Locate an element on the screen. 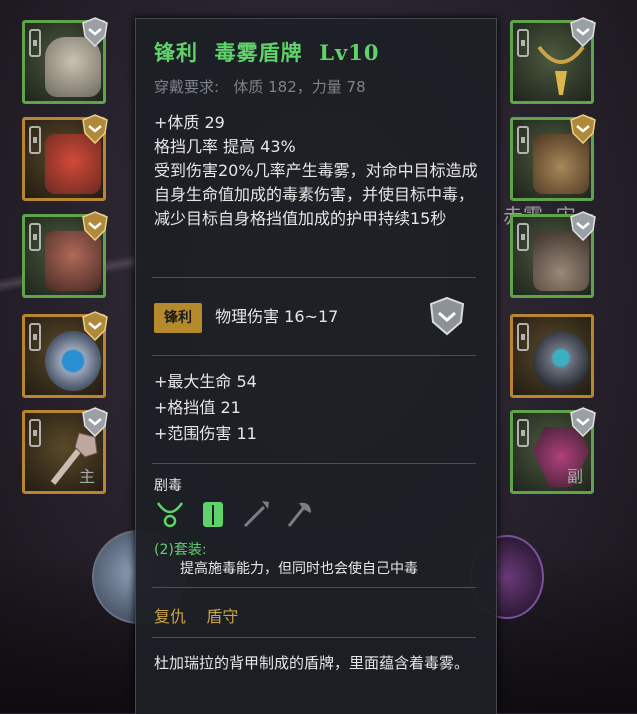  bonus-stats: +最大生命 54 +格挡值 21 +范围伤害 11 is located at coordinates (319, 408).